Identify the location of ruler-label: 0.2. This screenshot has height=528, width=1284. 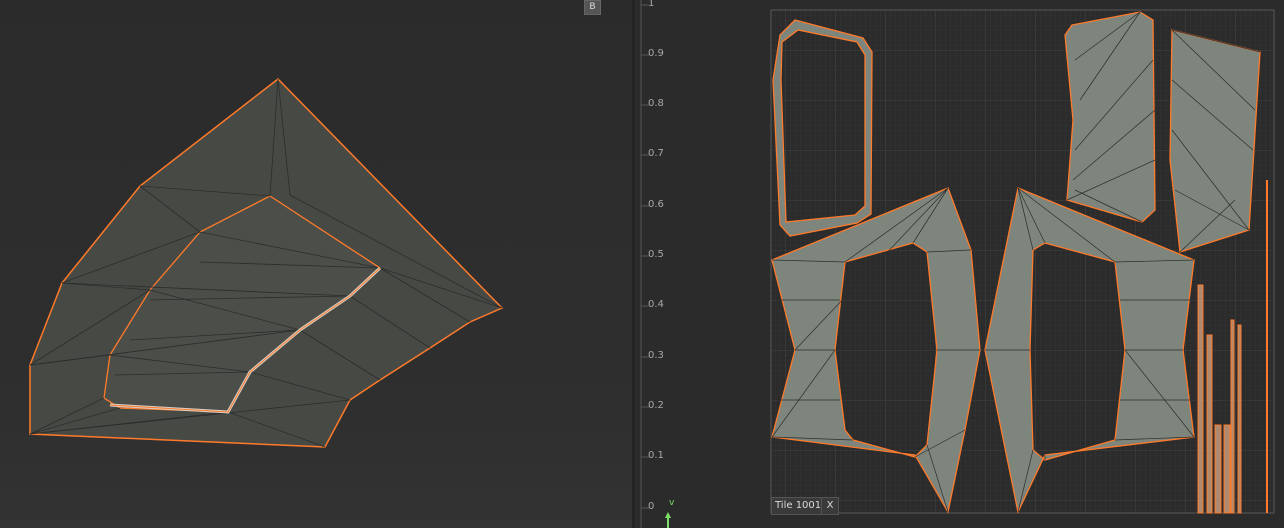
(656, 405).